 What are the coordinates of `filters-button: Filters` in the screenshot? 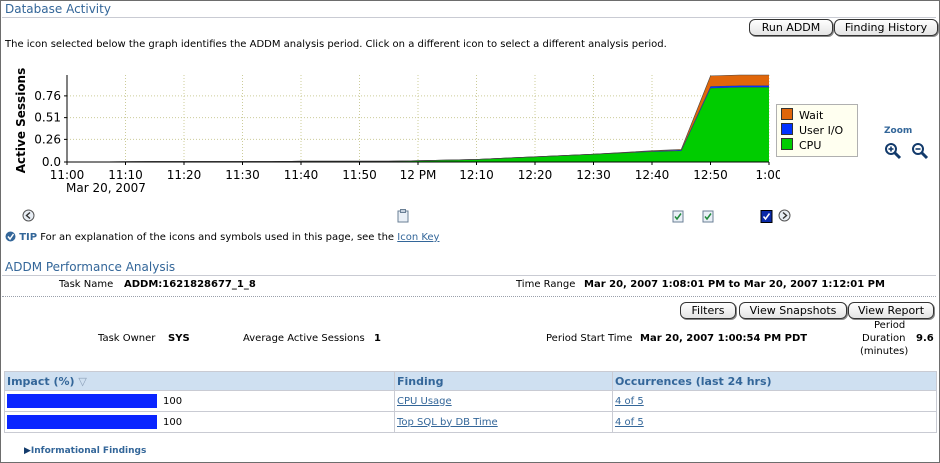 It's located at (708, 310).